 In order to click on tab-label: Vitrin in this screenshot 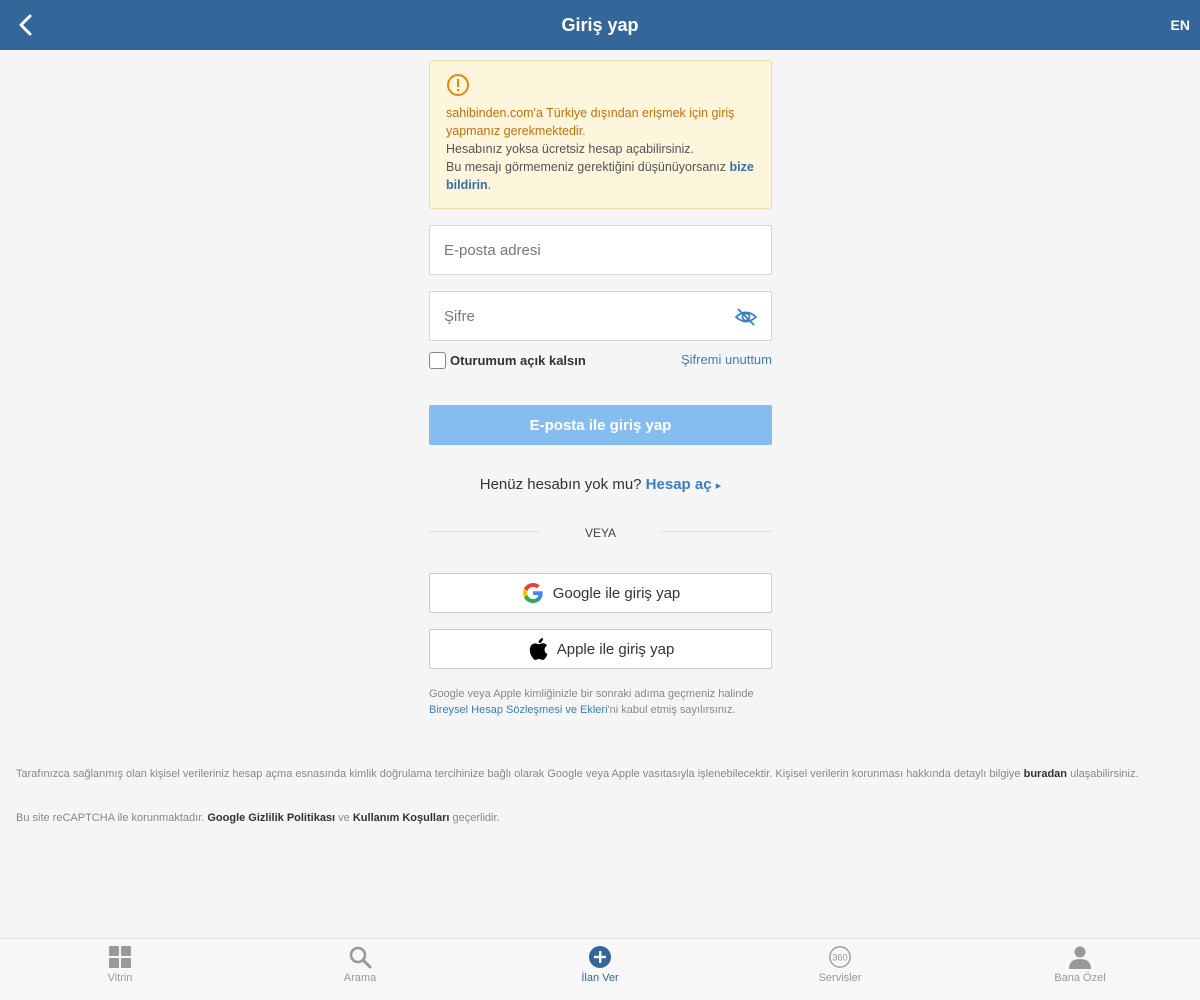, I will do `click(120, 978)`.